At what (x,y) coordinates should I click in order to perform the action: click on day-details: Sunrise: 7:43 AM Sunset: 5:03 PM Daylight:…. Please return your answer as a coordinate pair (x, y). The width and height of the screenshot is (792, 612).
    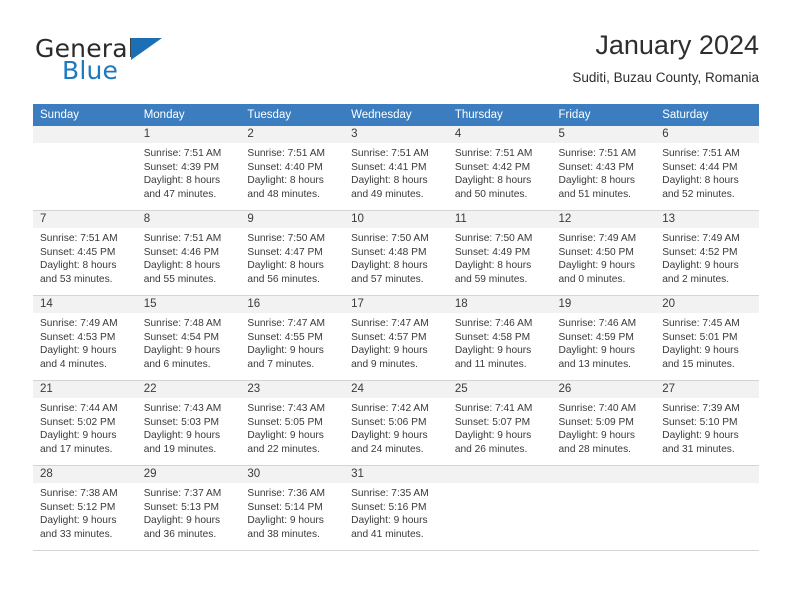
    Looking at the image, I should click on (189, 427).